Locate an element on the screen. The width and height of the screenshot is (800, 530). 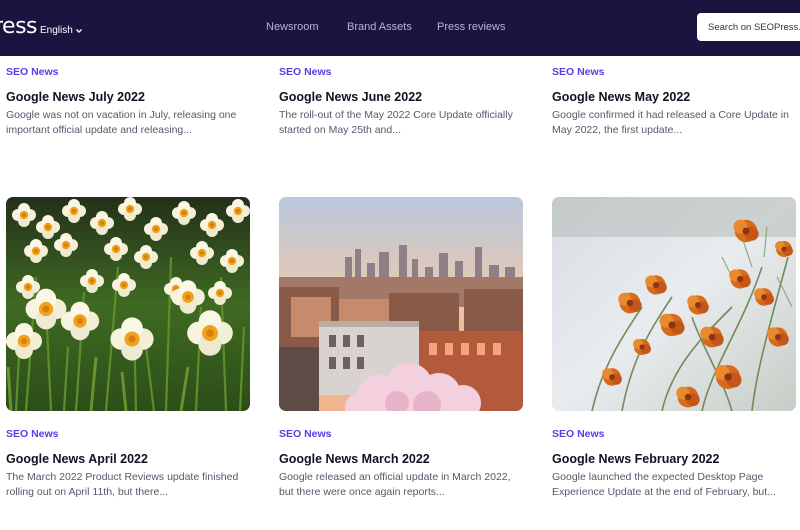
post-thumbnail-city is located at coordinates (401, 304).